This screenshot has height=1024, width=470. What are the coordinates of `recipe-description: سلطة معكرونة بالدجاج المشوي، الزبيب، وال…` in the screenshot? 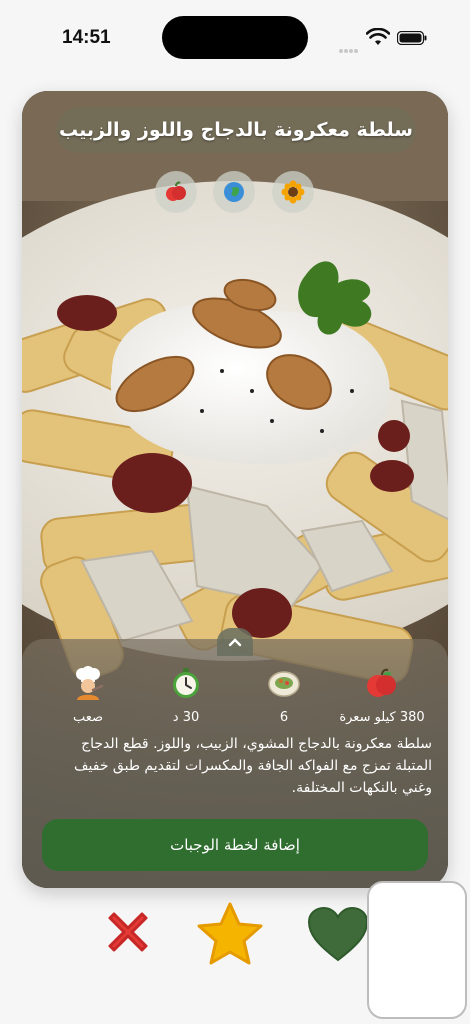 It's located at (253, 766).